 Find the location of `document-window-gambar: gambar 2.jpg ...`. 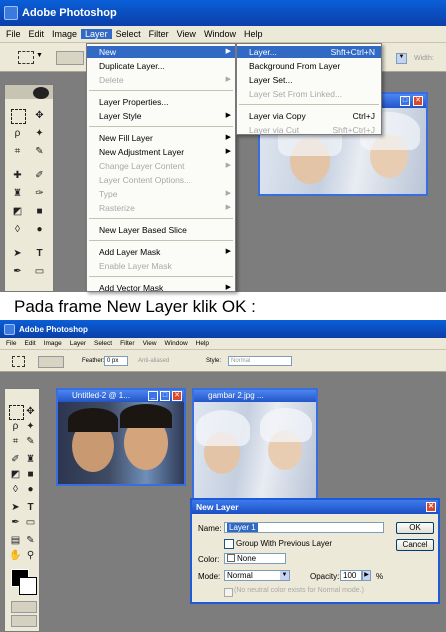

document-window-gambar: gambar 2.jpg ... is located at coordinates (255, 444).